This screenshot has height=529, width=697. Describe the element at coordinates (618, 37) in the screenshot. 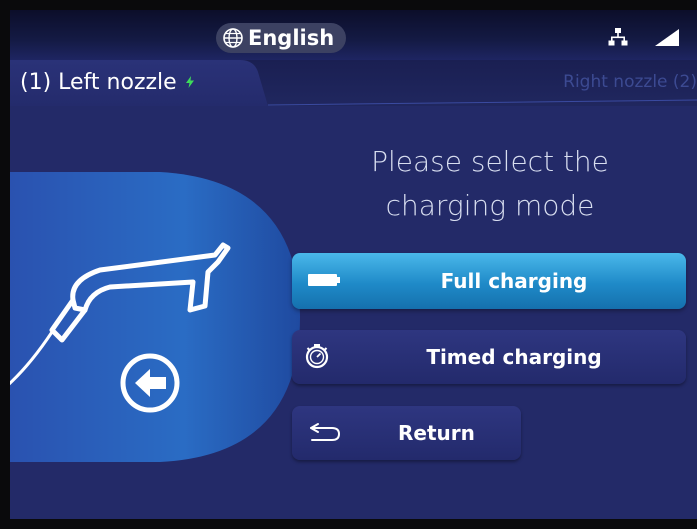

I see `network-icon` at that location.